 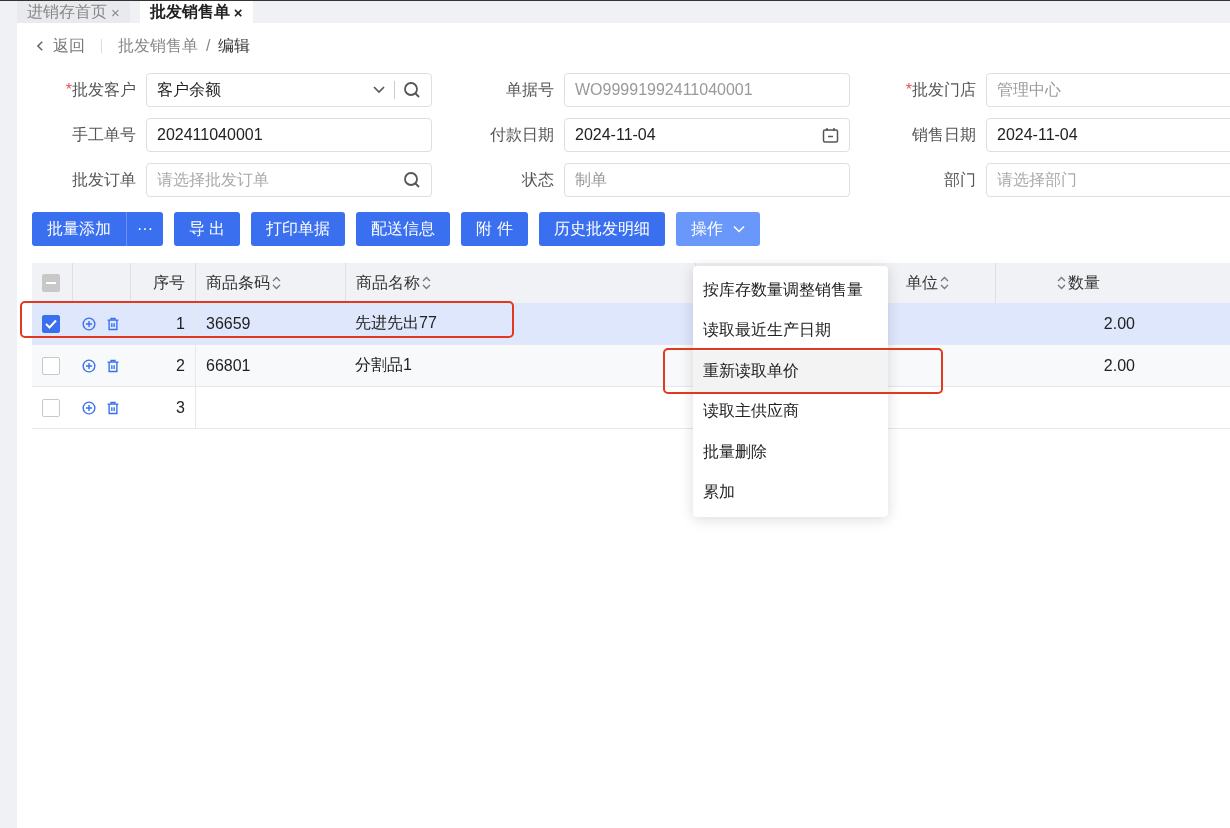 I want to click on field-label: 单据号, so click(x=530, y=89).